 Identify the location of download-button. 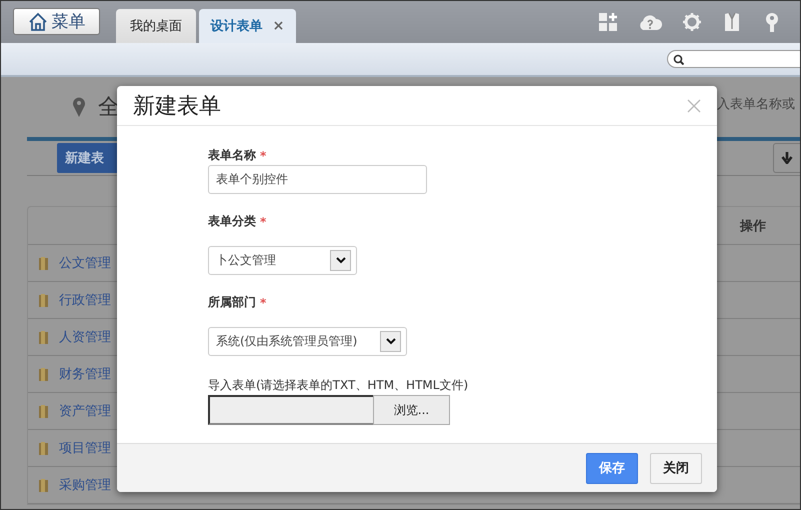
(786, 158).